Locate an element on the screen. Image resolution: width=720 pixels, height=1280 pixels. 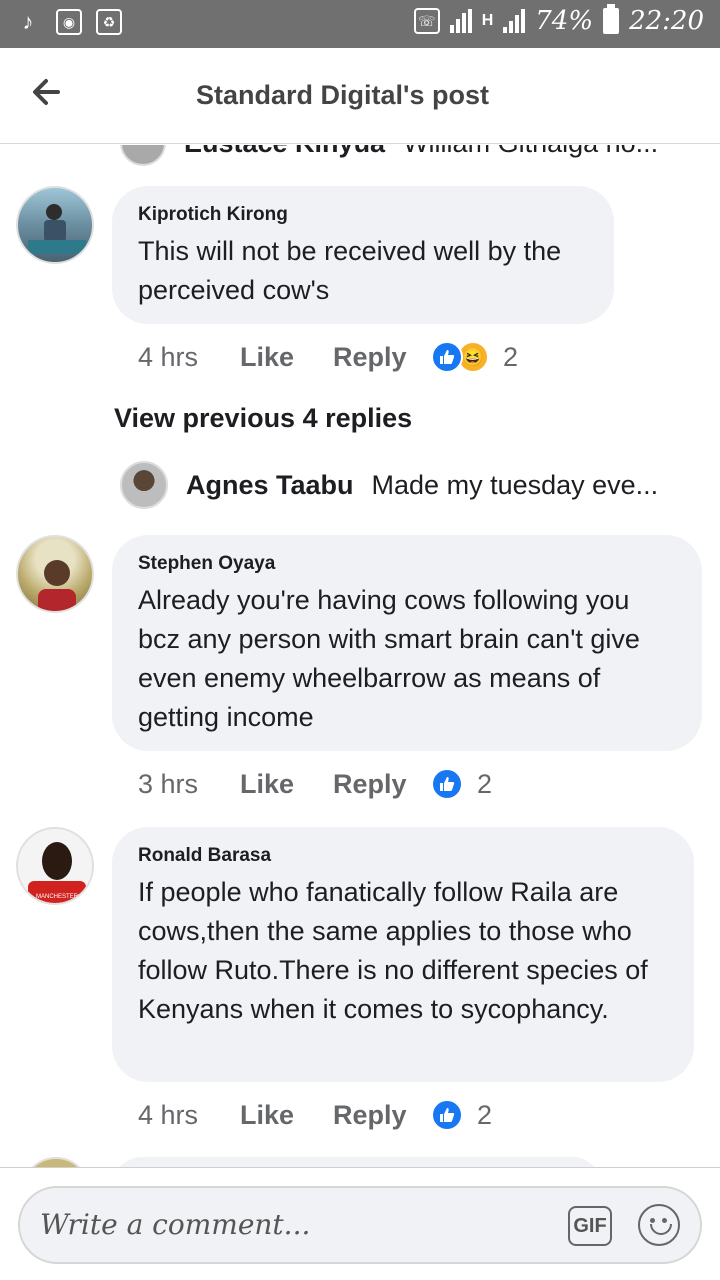
app-bar: Standard Digital's post is located at coordinates (360, 96).